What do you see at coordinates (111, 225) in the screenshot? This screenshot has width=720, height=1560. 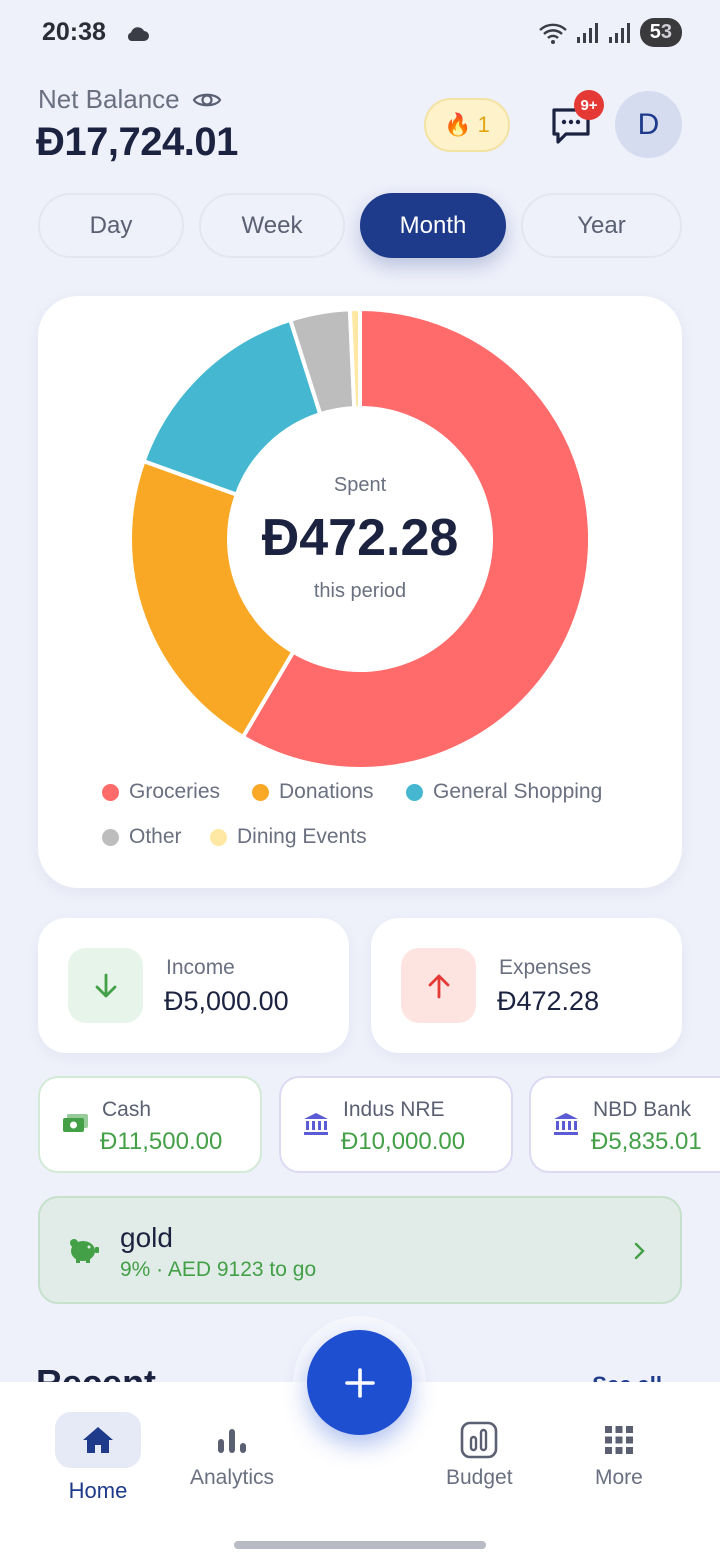 I see `tab-day: Day` at bounding box center [111, 225].